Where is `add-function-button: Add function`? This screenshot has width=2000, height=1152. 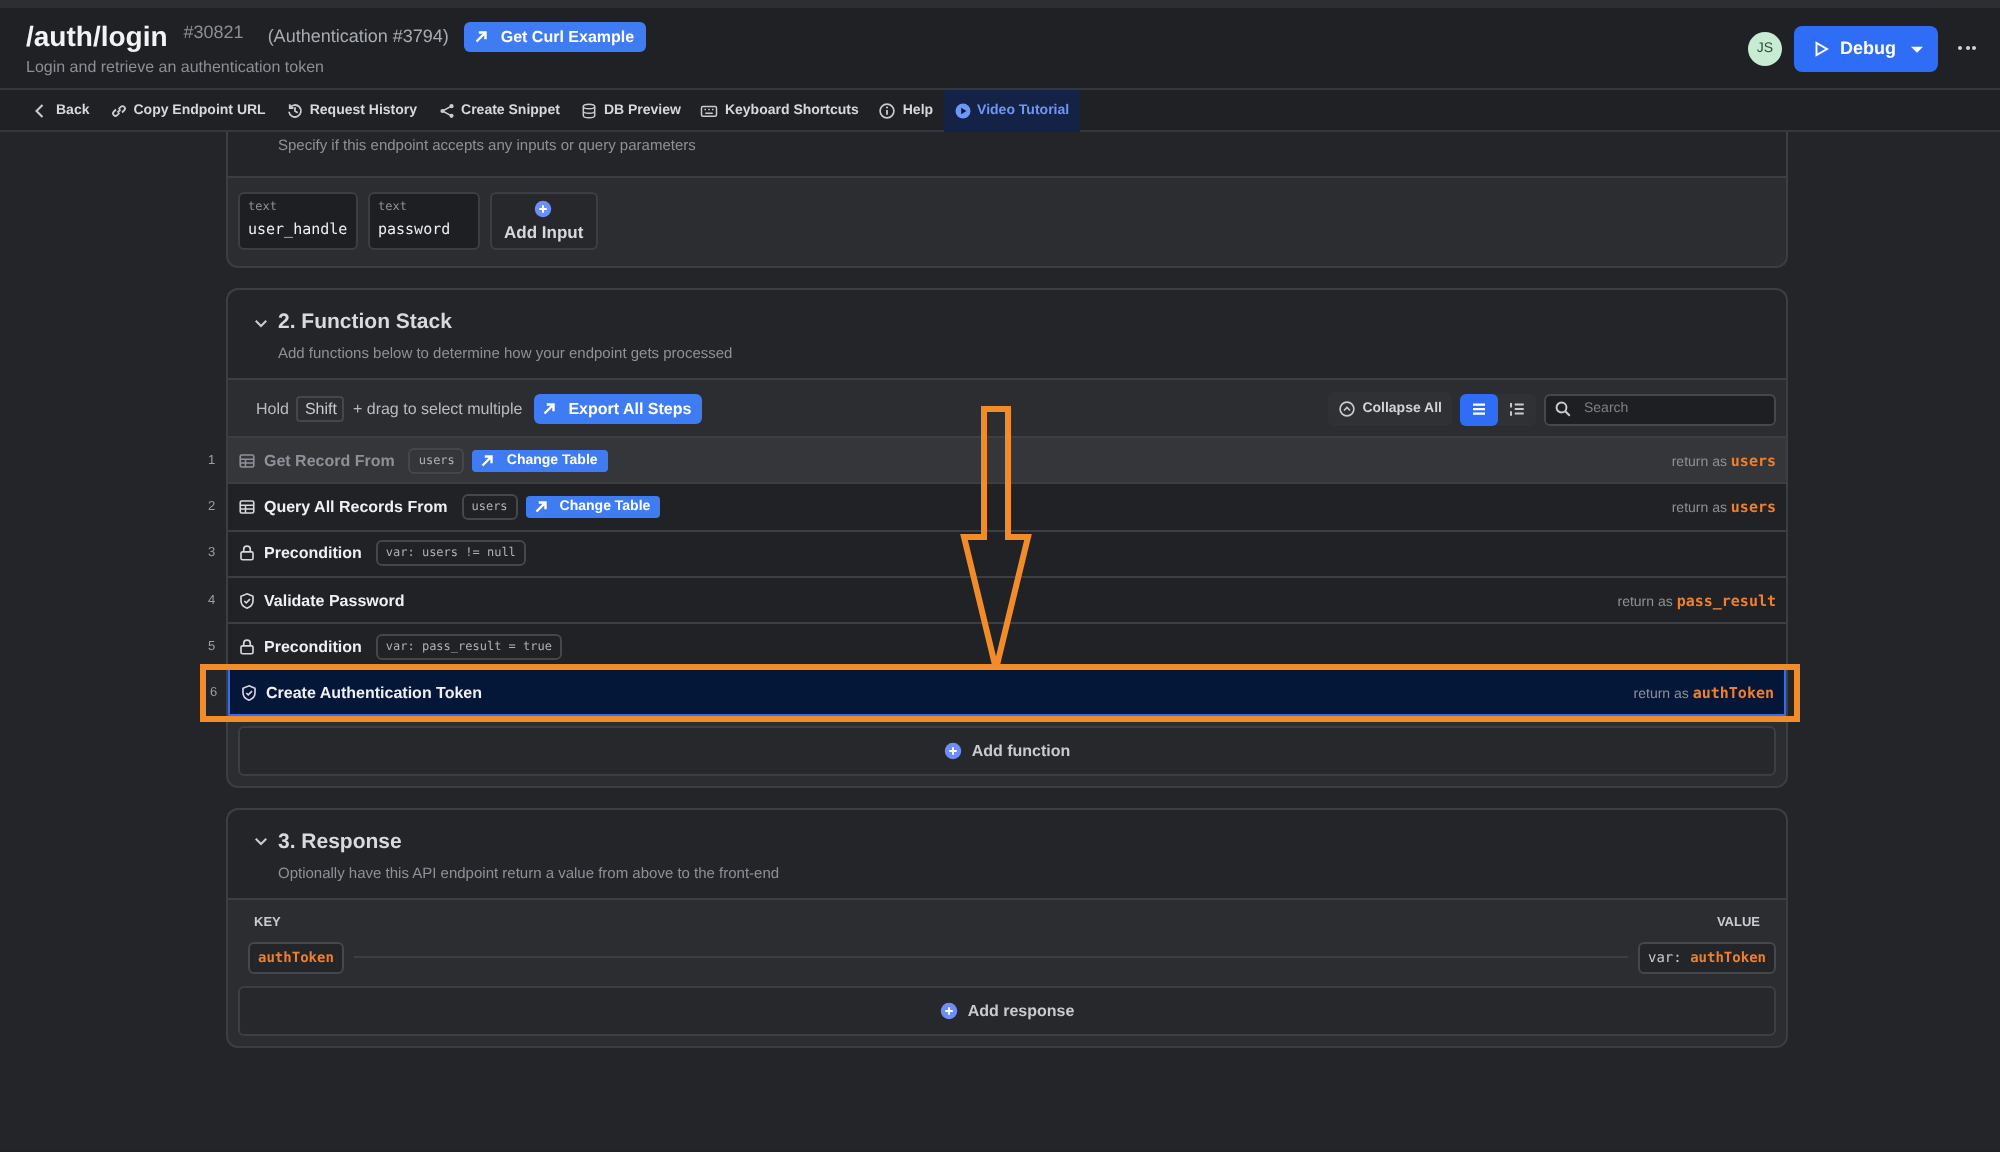 add-function-button: Add function is located at coordinates (1007, 750).